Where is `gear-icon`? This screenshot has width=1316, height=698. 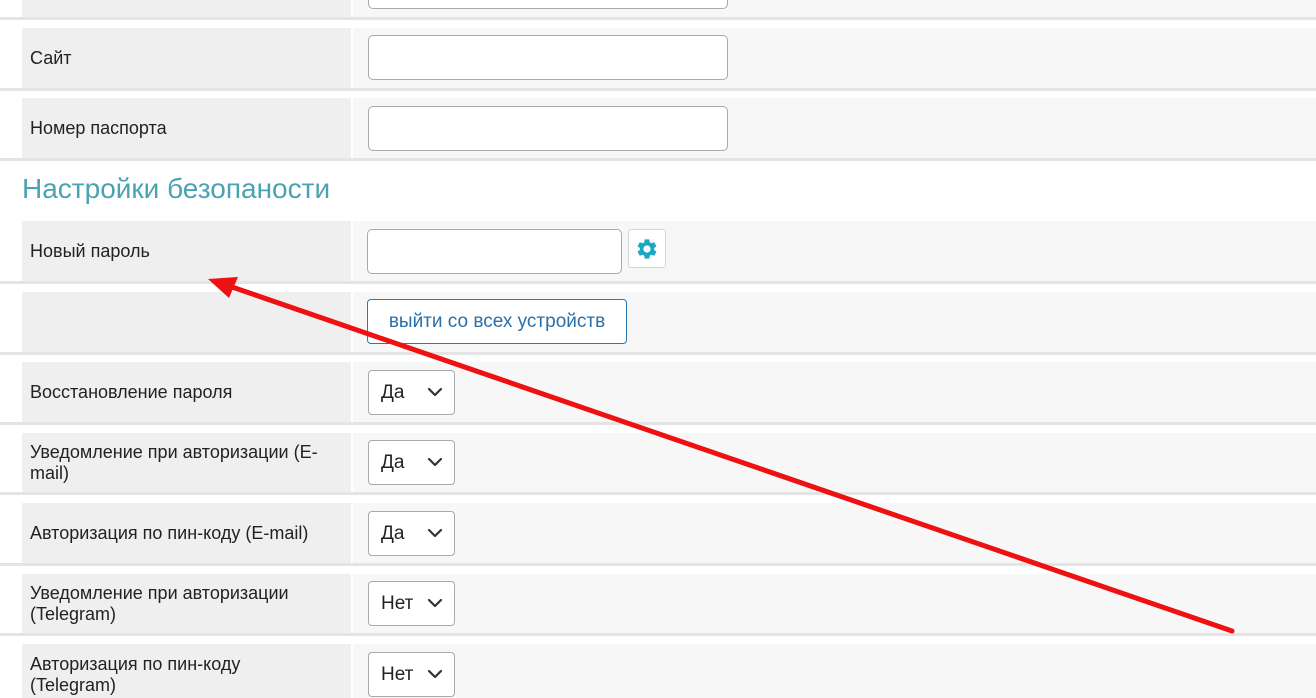 gear-icon is located at coordinates (647, 248).